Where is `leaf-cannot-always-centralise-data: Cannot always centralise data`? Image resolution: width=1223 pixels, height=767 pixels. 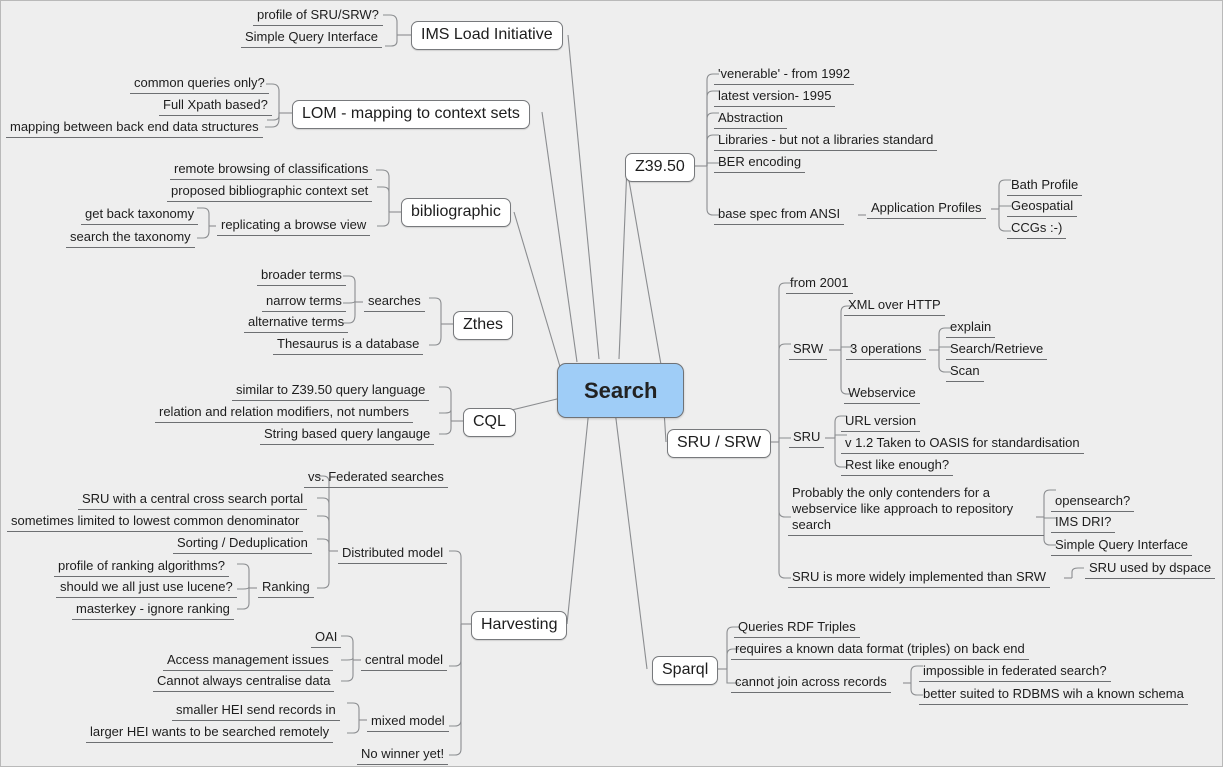 leaf-cannot-always-centralise-data: Cannot always centralise data is located at coordinates (244, 682).